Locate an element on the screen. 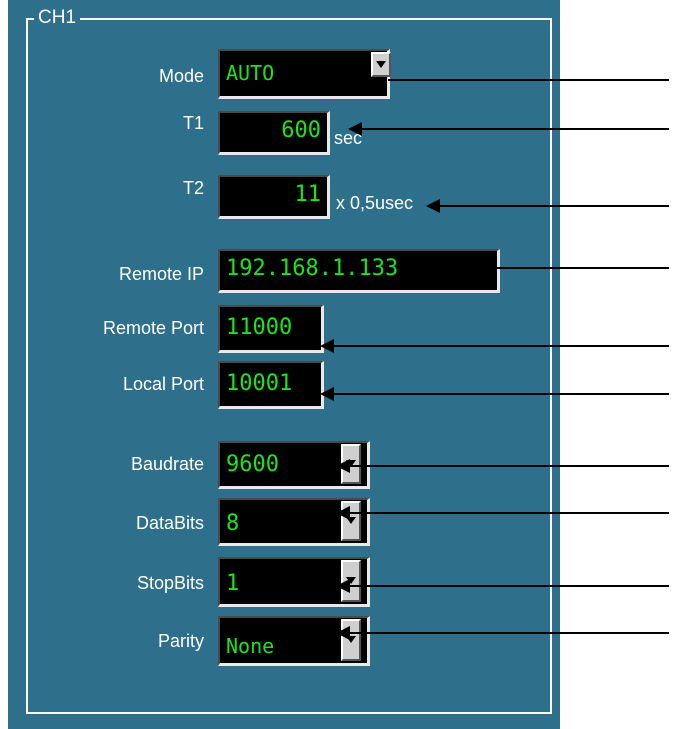  remote-port-field: 11000 is located at coordinates (271, 329).